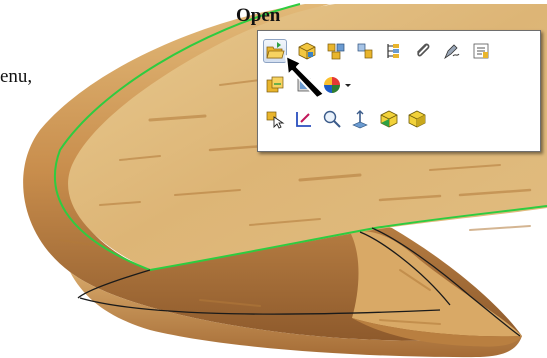 This screenshot has height=358, width=547. Describe the element at coordinates (16, 76) in the screenshot. I see `document-body-fragment: enu,` at that location.